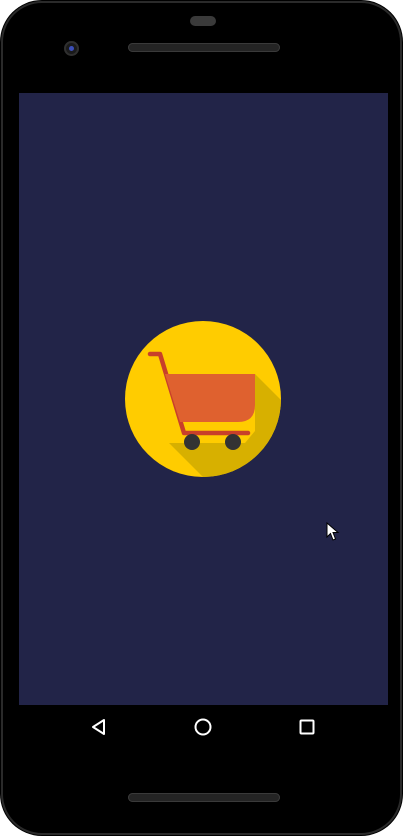 This screenshot has width=403, height=836. Describe the element at coordinates (333, 531) in the screenshot. I see `mouse-cursor-icon` at that location.